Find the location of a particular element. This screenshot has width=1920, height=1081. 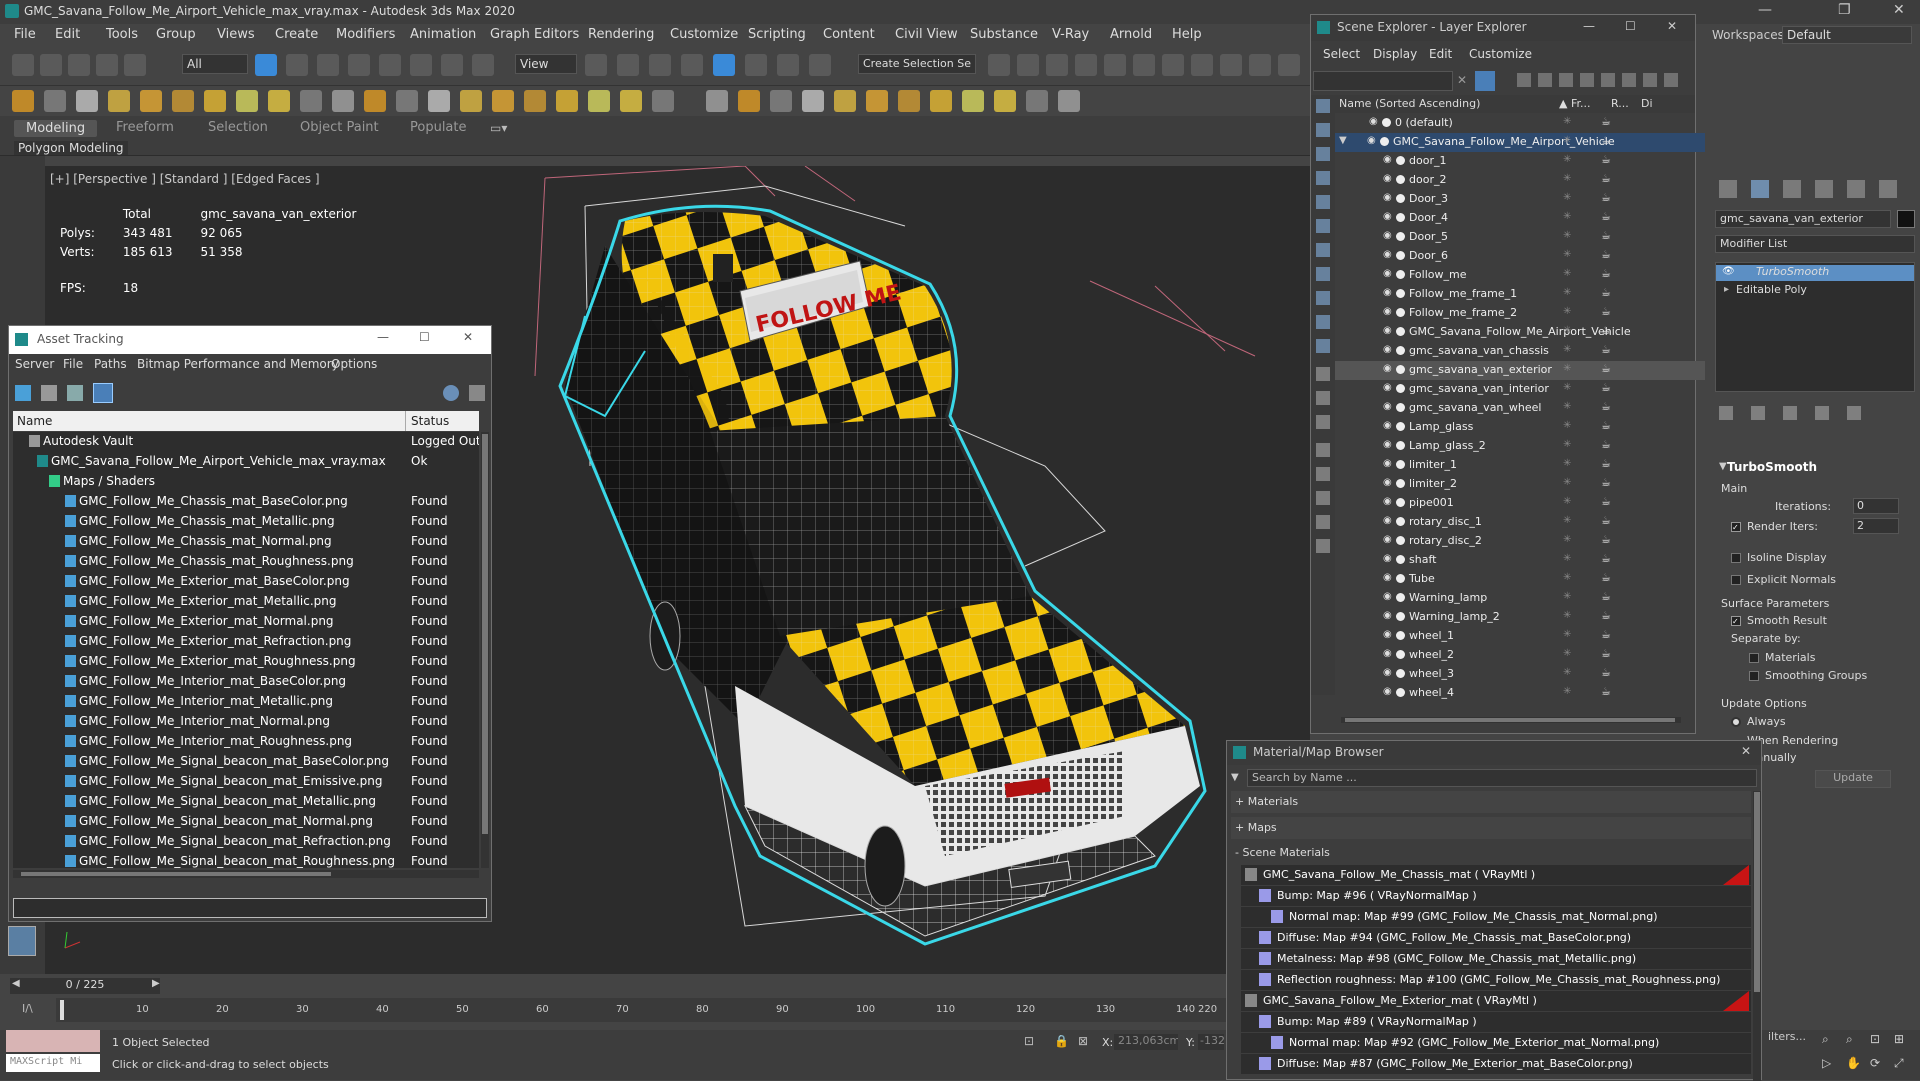

scene-object-row: ◉ Door_4 ✳ ☕ is located at coordinates (1520, 218).